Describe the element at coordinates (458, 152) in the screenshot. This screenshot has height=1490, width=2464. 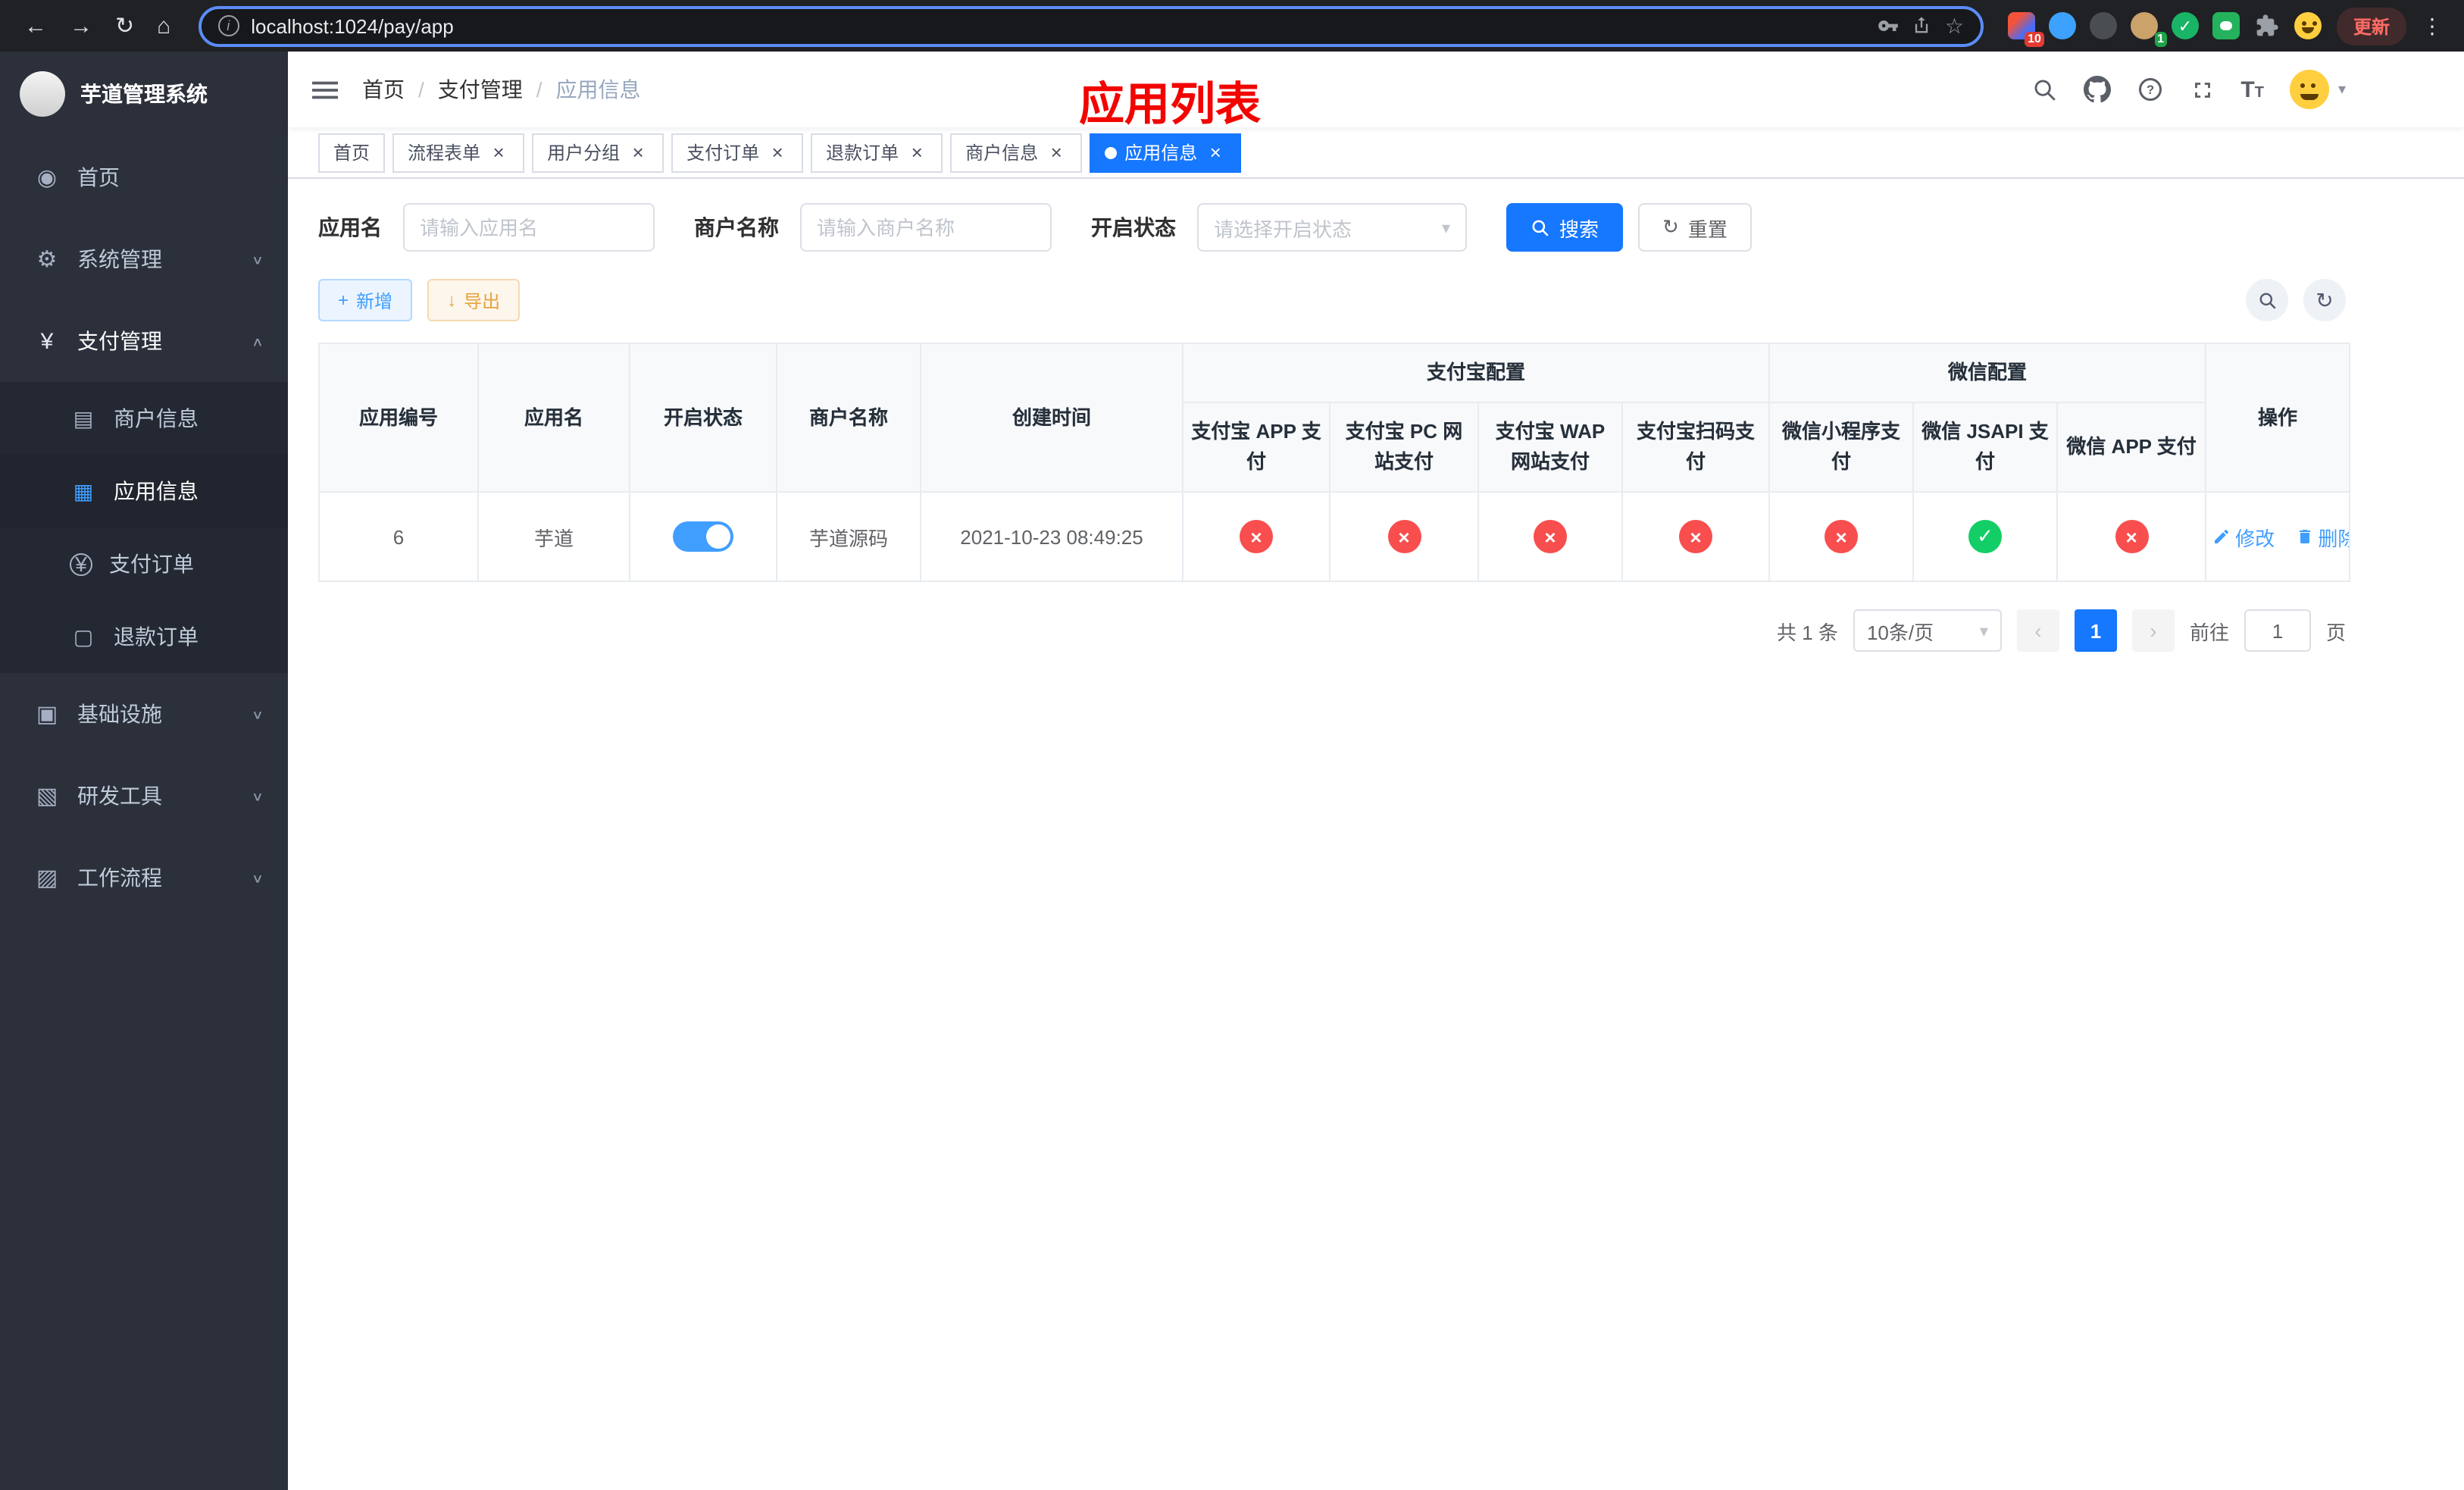
I see `tab-process-form: 流程表单 ×` at that location.